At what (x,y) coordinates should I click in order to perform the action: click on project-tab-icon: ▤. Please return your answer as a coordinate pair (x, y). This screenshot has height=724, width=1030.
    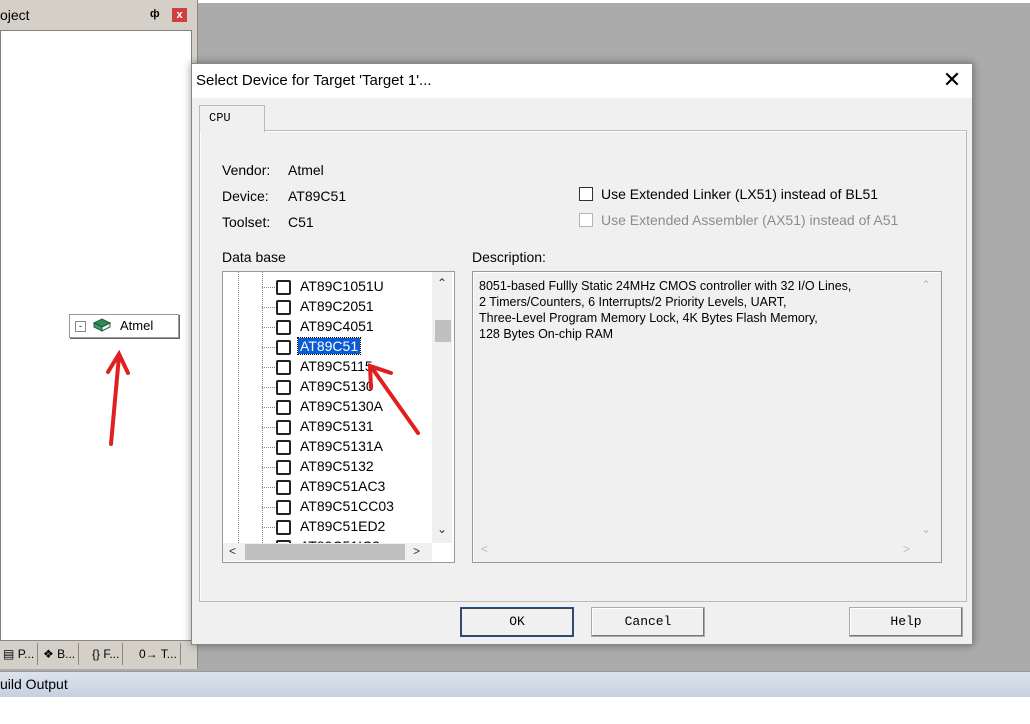
    Looking at the image, I should click on (9, 654).